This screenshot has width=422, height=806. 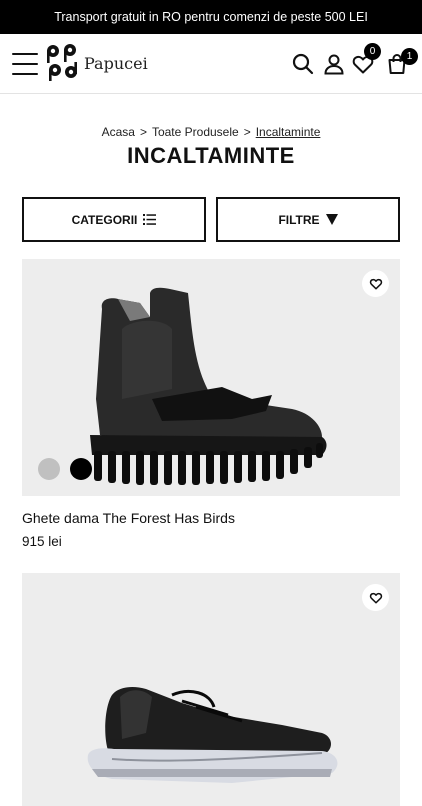 I want to click on breadcrumb-current: Incaltaminte, so click(x=288, y=132).